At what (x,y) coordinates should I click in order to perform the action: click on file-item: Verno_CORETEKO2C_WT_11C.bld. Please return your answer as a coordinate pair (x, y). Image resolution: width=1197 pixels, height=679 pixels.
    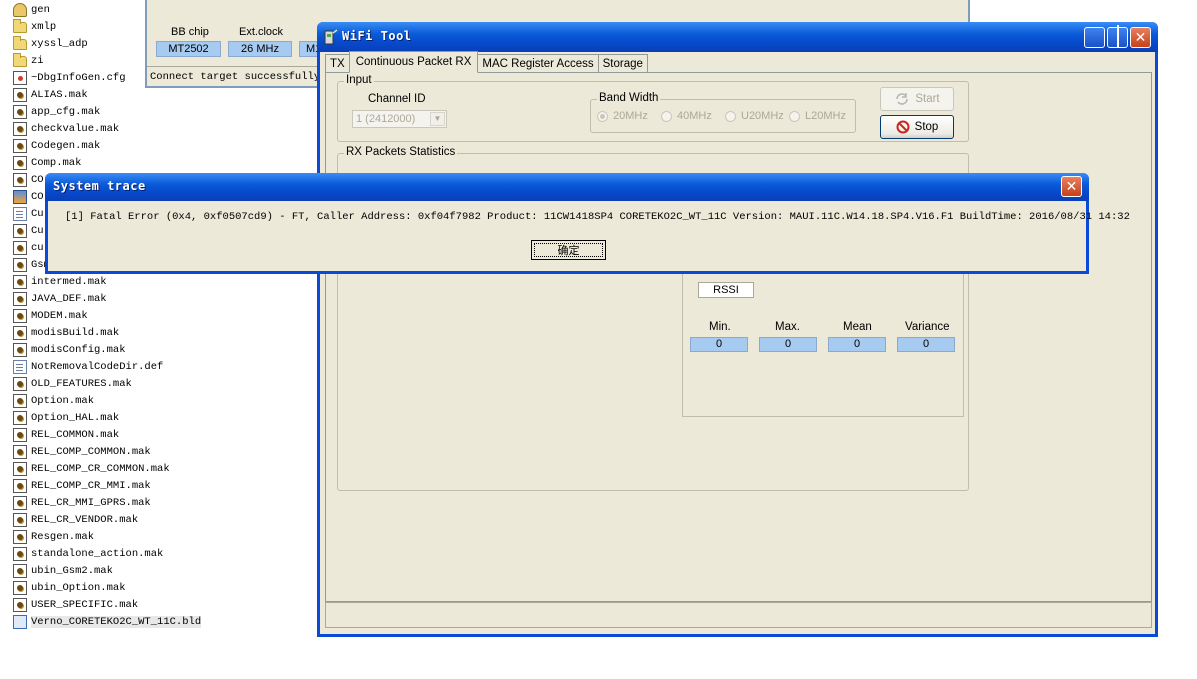
    Looking at the image, I should click on (163, 621).